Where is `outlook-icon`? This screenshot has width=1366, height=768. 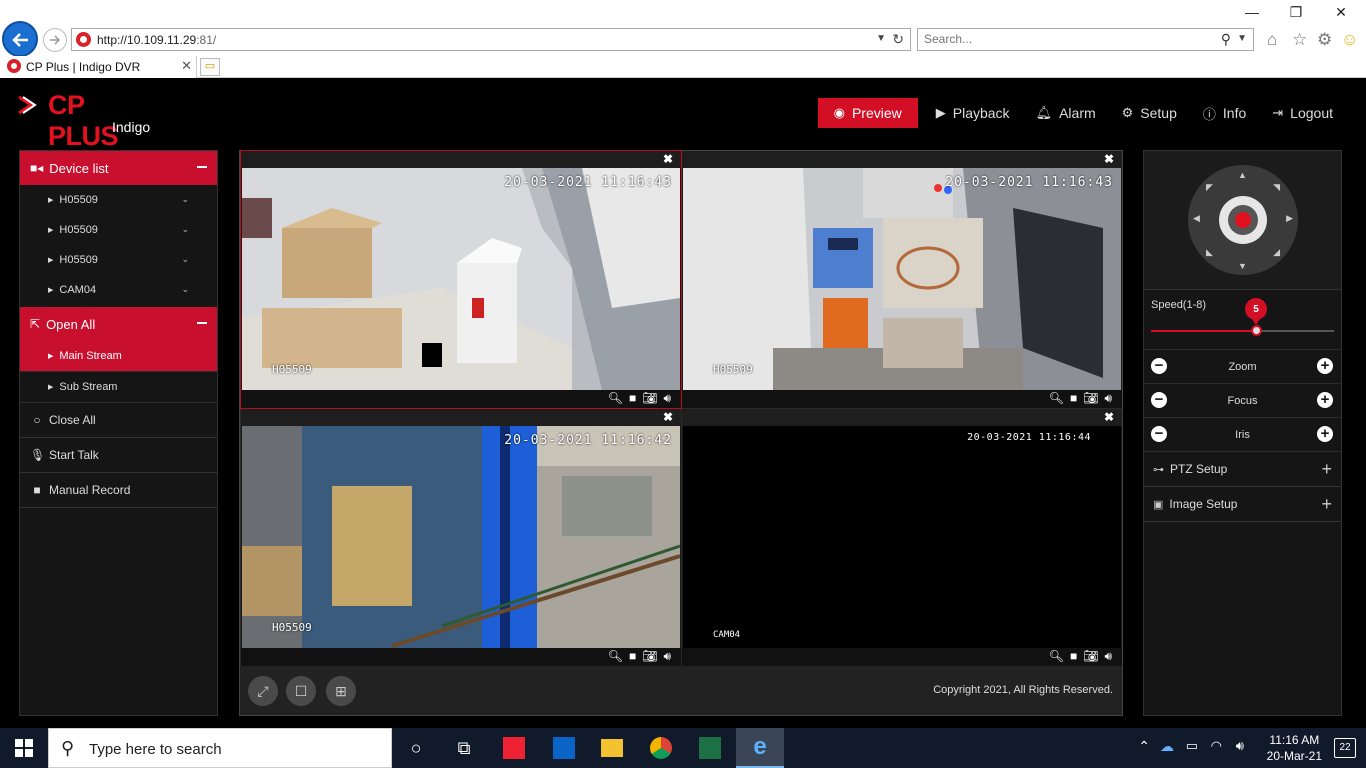 outlook-icon is located at coordinates (564, 748).